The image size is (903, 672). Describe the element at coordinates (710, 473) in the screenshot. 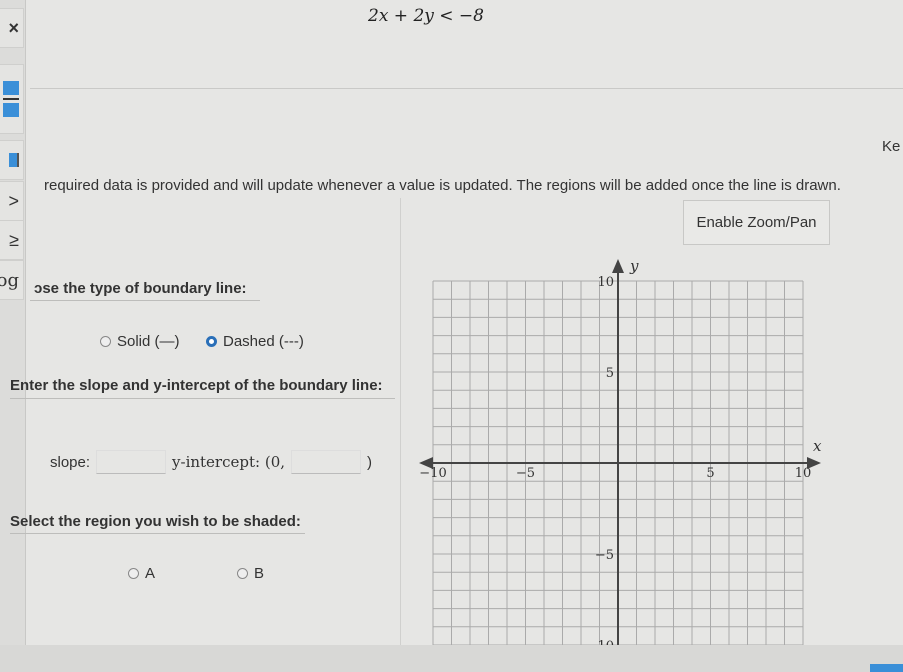

I see `x-tick-label: 5` at that location.